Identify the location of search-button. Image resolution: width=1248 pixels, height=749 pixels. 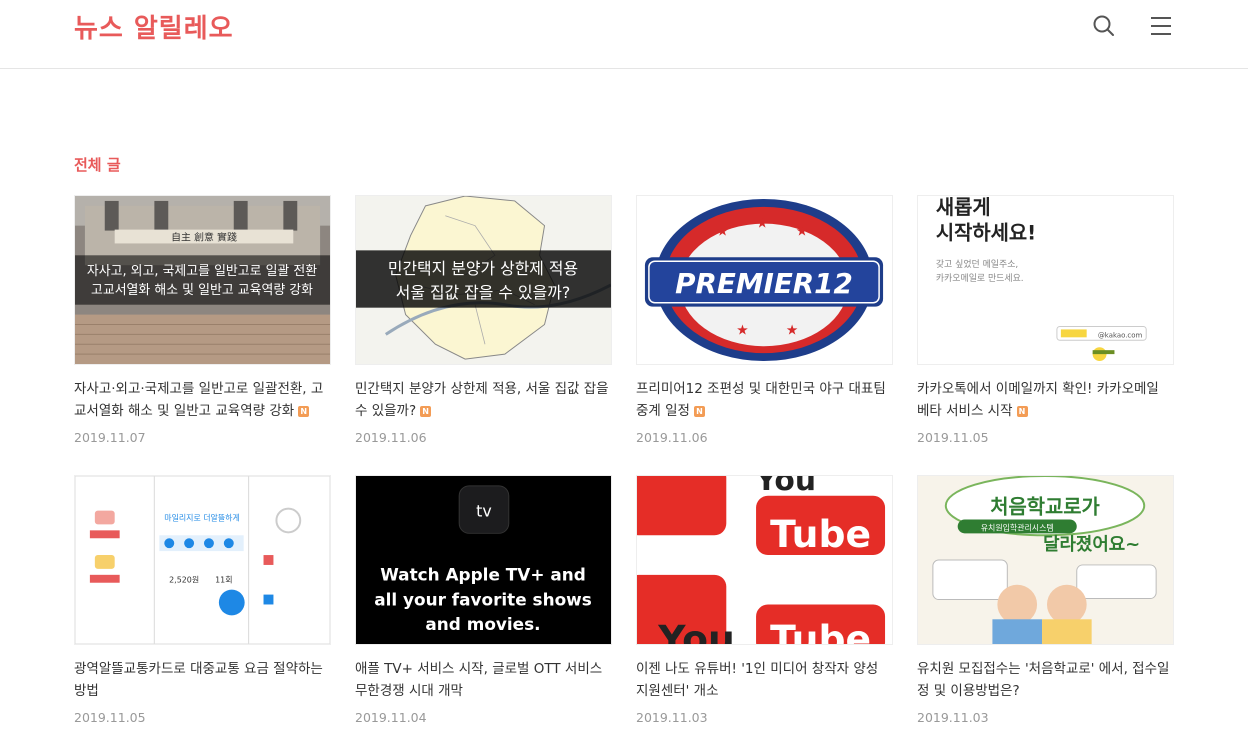
(1104, 26).